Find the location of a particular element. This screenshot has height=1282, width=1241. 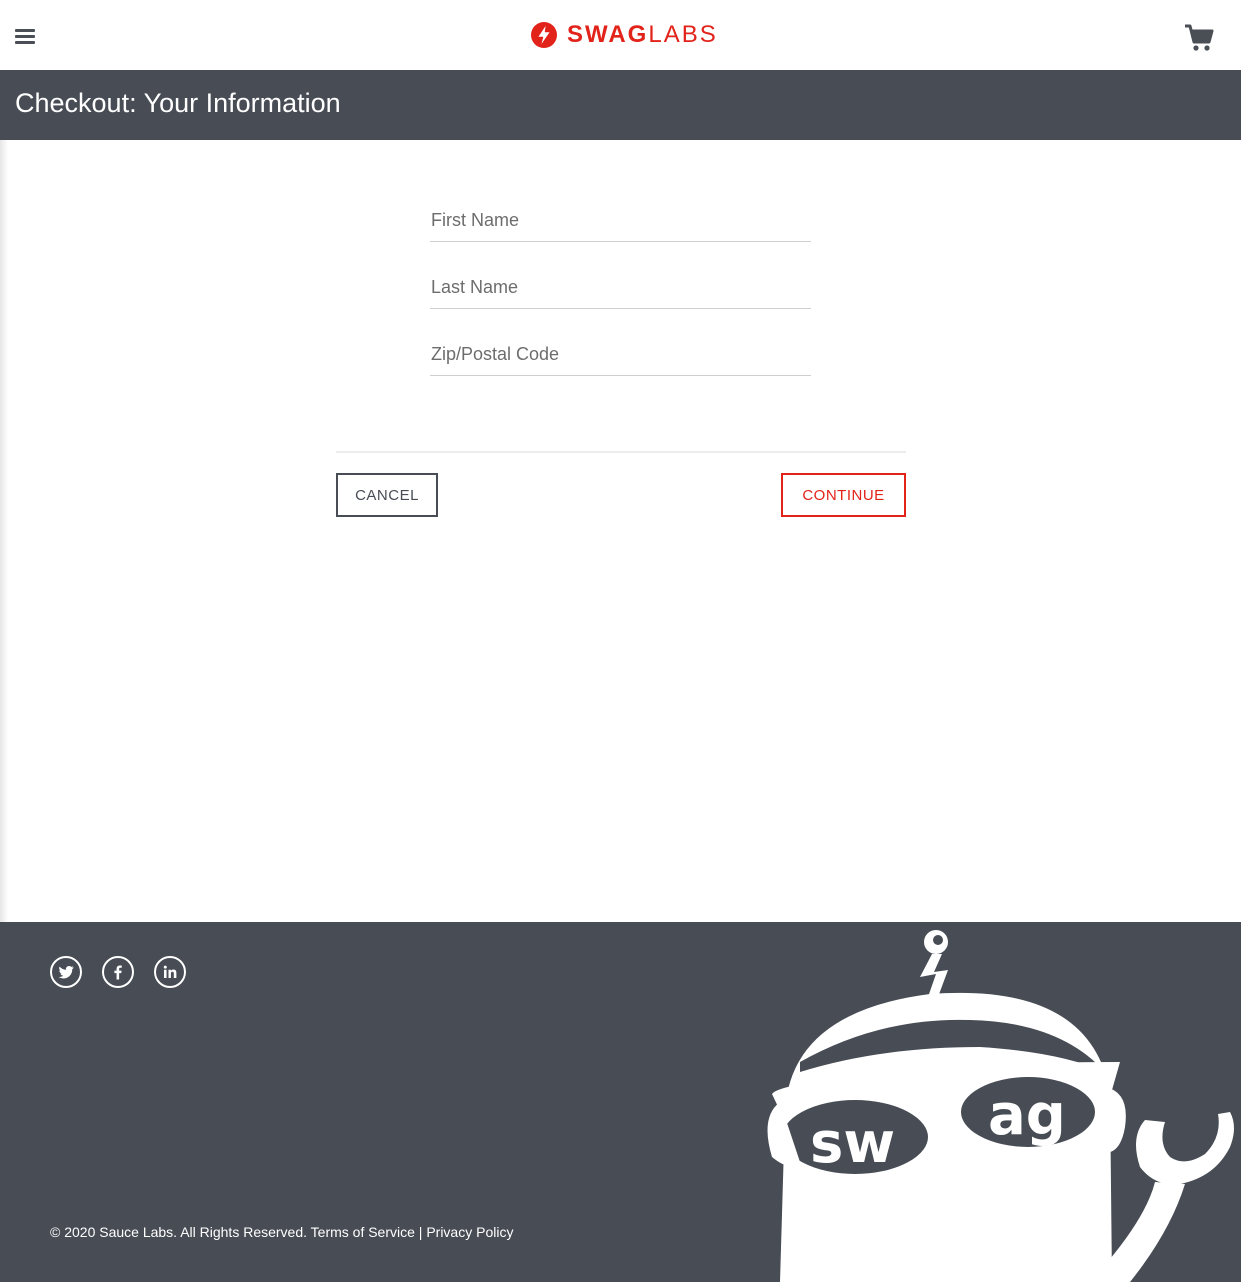

facebook-icon is located at coordinates (118, 972).